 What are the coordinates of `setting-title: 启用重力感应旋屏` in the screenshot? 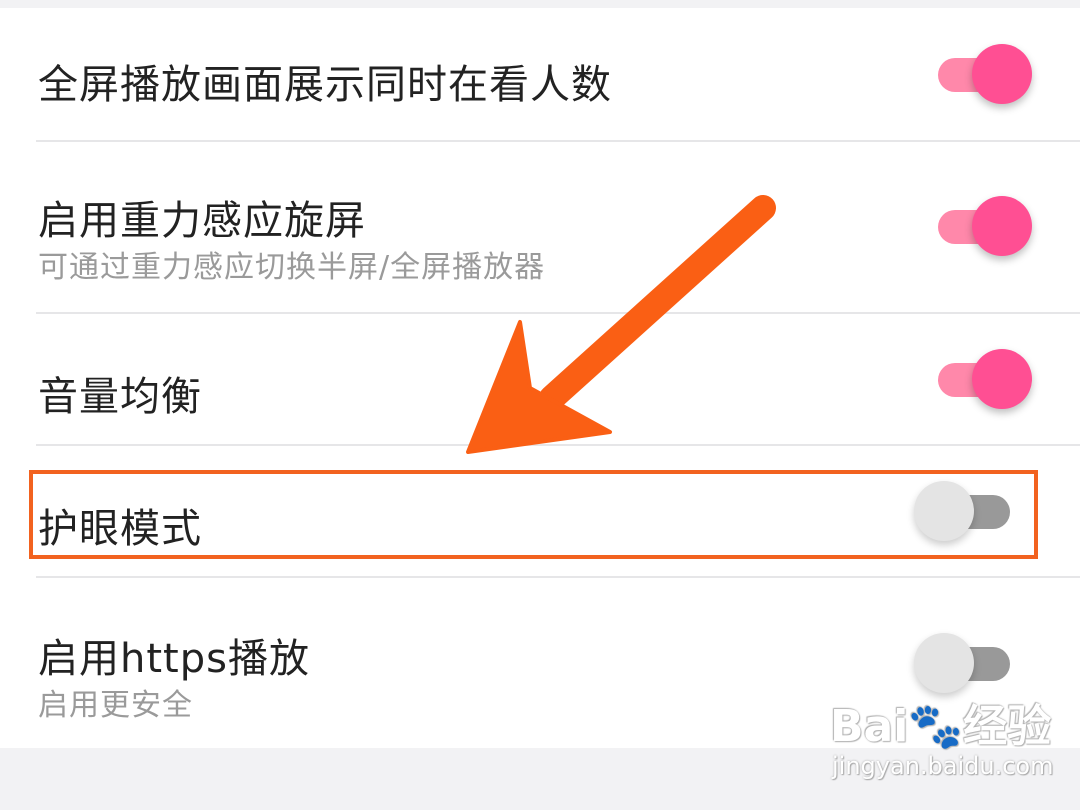 It's located at (202, 221).